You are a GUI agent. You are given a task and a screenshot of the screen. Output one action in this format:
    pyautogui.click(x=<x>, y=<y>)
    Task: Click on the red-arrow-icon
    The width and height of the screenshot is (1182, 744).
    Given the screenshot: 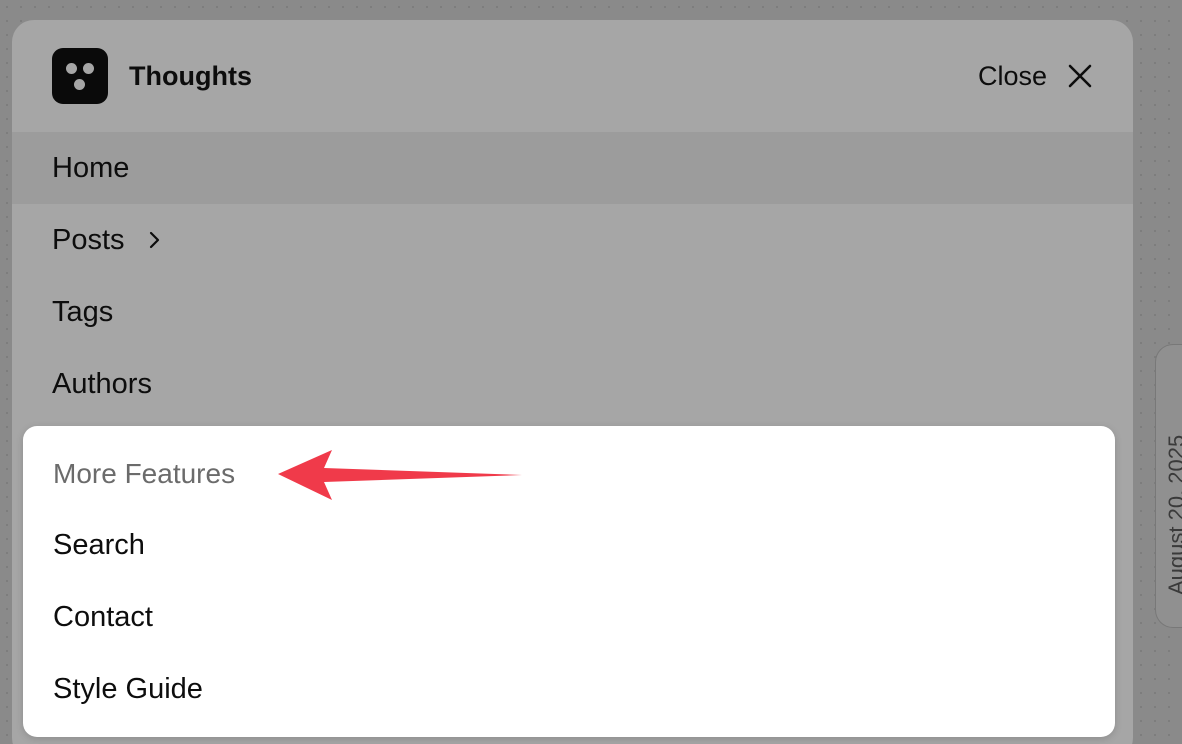 What is the action you would take?
    pyautogui.click(x=400, y=475)
    